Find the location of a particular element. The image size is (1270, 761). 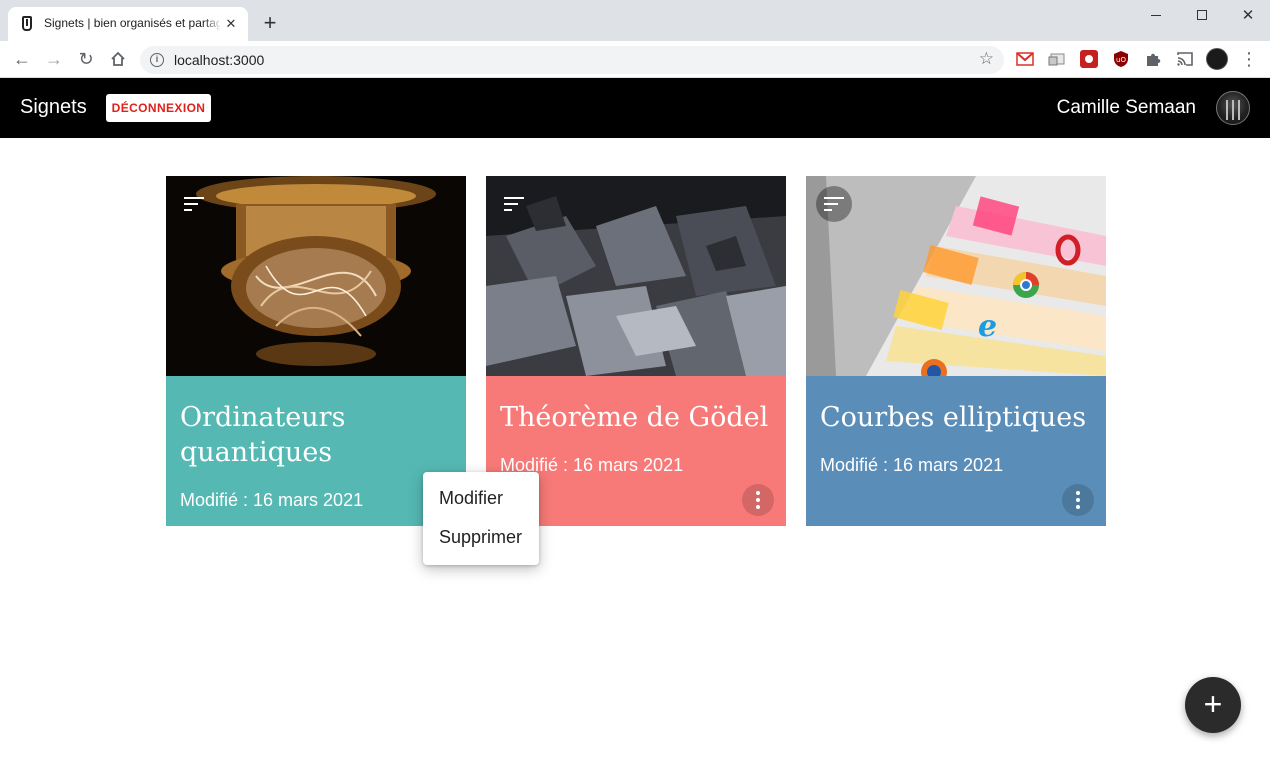

svg-text: uO is located at coordinates (1121, 60).